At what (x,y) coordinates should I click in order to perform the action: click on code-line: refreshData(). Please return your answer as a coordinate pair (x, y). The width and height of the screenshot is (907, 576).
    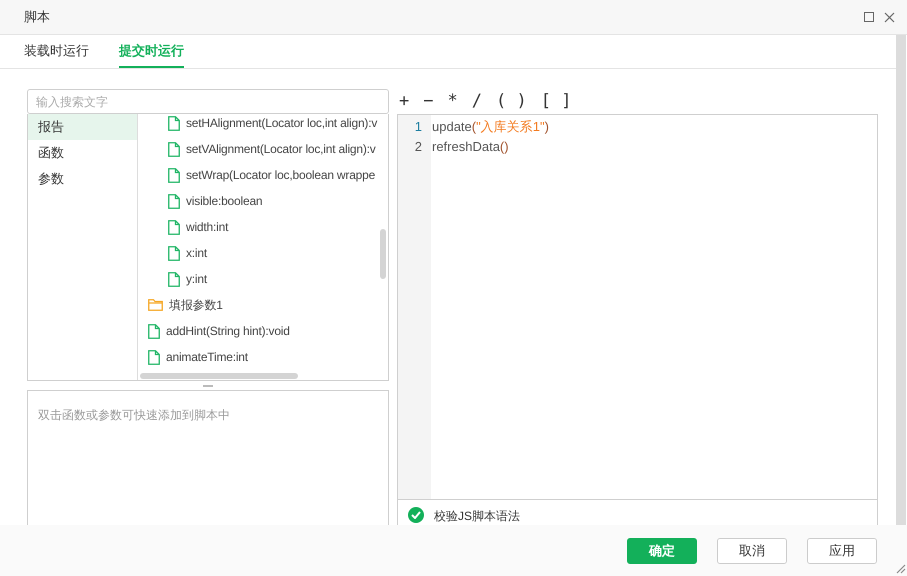
    Looking at the image, I should click on (471, 147).